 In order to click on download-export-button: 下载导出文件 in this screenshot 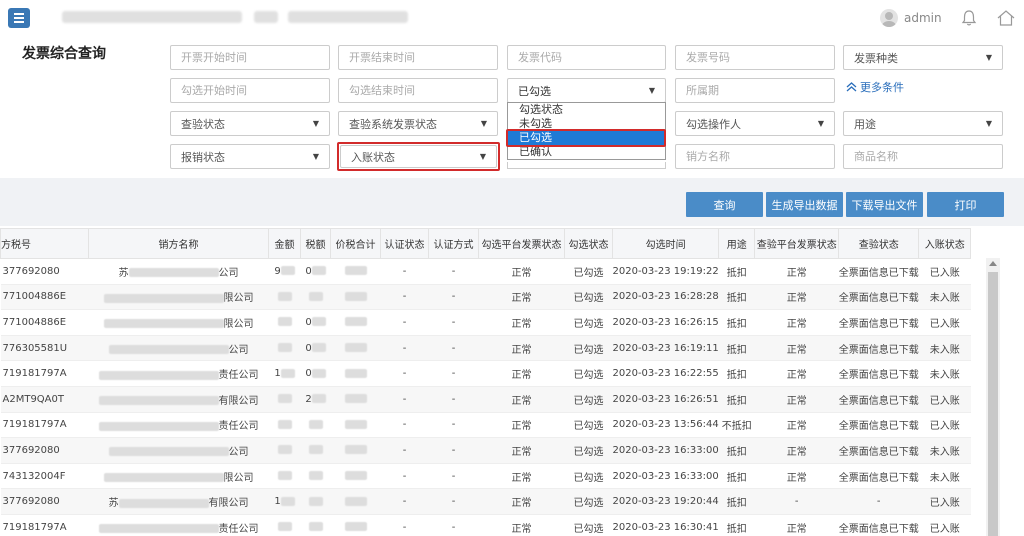, I will do `click(884, 204)`.